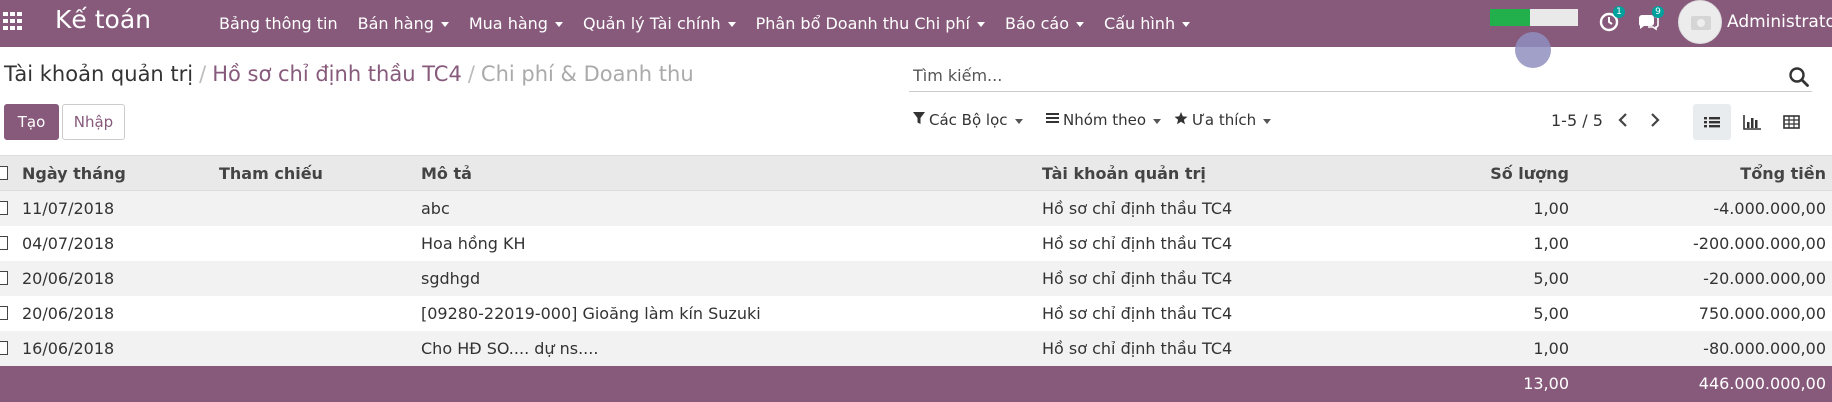 The height and width of the screenshot is (402, 1832). Describe the element at coordinates (473, 243) in the screenshot. I see `cell-desc: Hoa hồng KH` at that location.